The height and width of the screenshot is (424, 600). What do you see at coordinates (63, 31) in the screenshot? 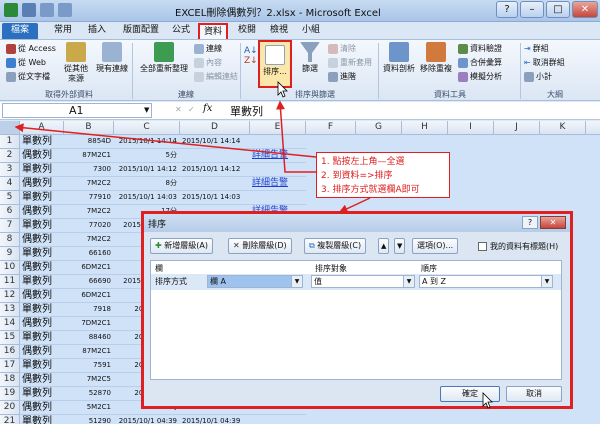
I see `tab-home: 常用` at bounding box center [63, 31].